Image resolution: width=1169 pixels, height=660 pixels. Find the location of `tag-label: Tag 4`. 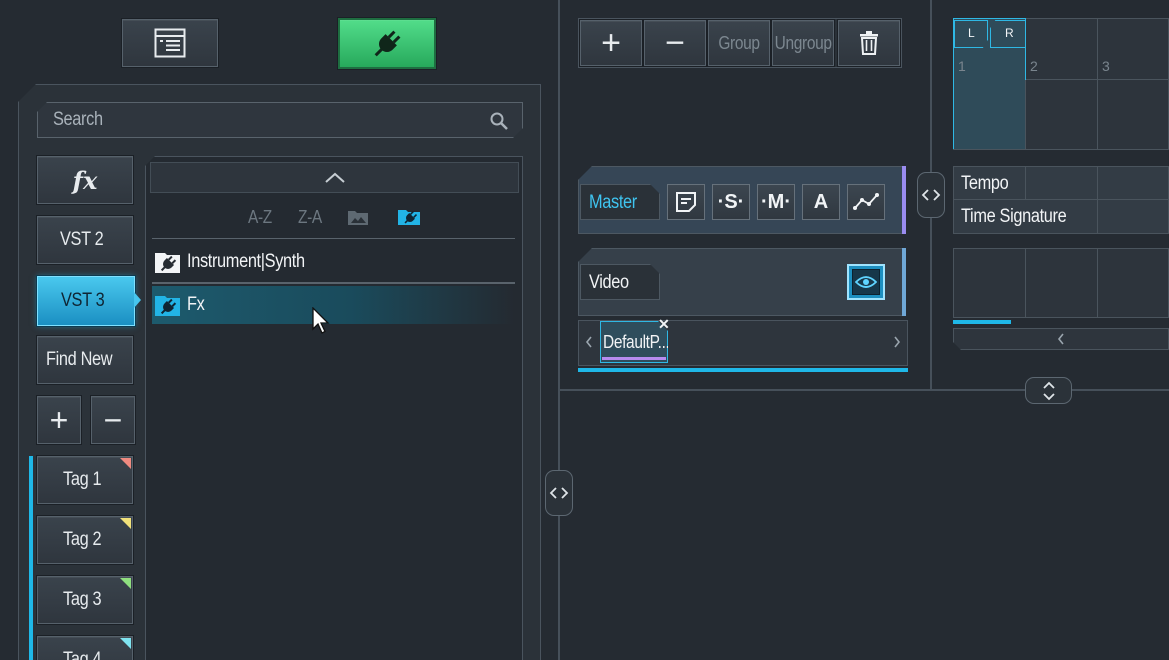

tag-label: Tag 4 is located at coordinates (82, 654).